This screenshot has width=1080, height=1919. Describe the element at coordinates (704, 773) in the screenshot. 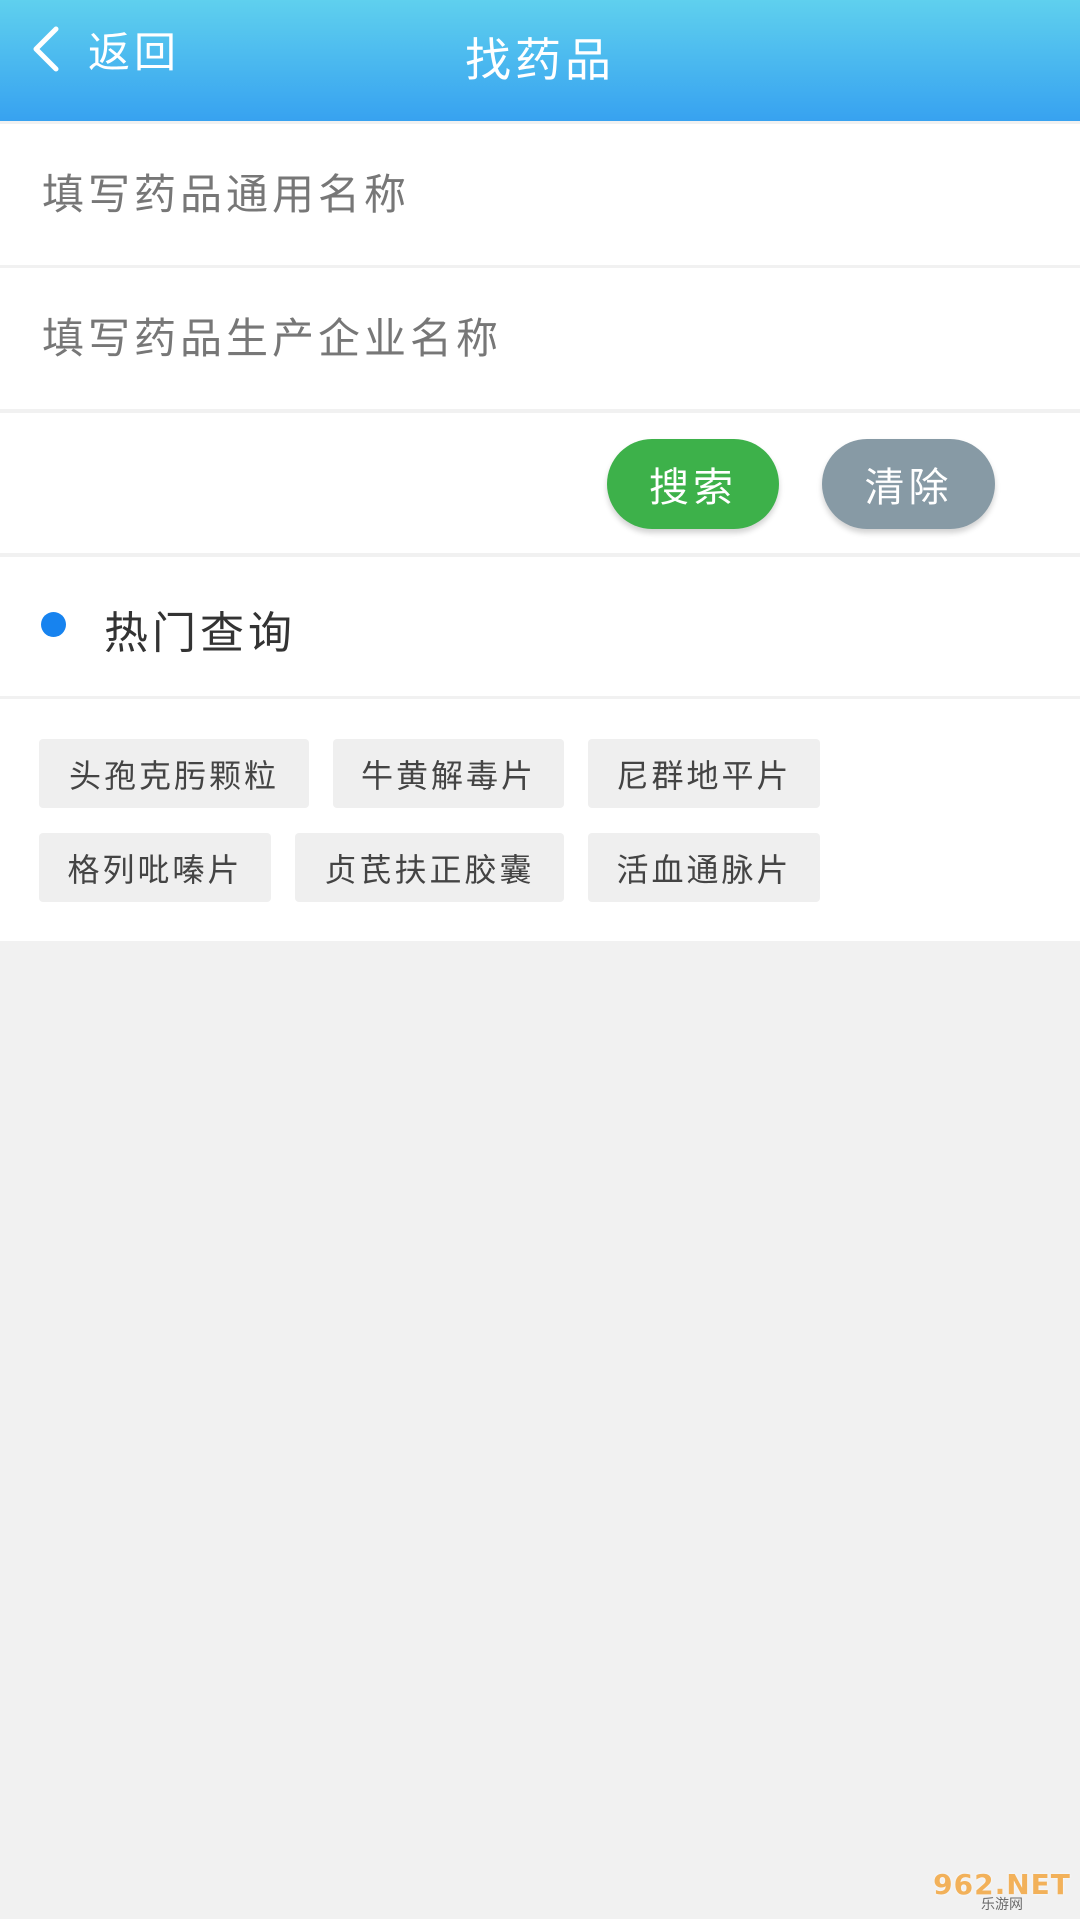

I see `hot-tag: 尼群地平片` at that location.